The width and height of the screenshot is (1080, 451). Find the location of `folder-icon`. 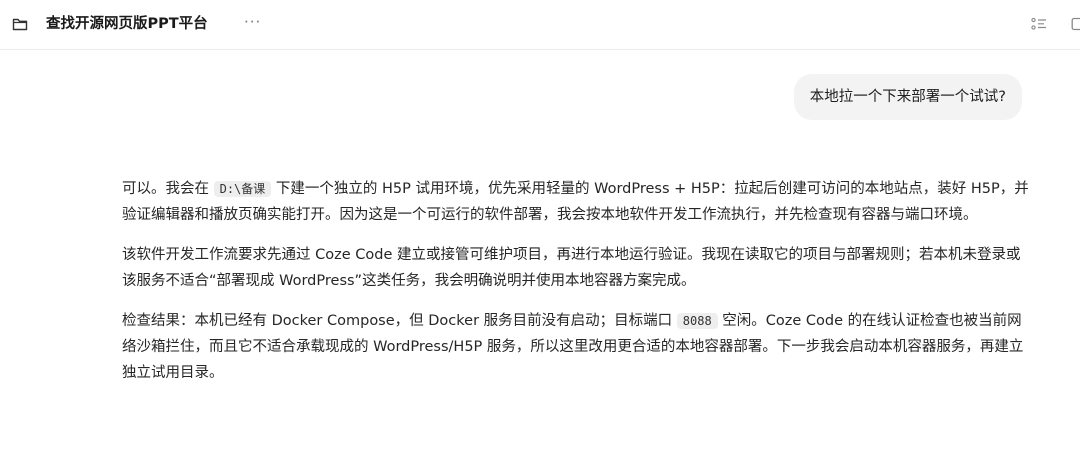

folder-icon is located at coordinates (20, 24).